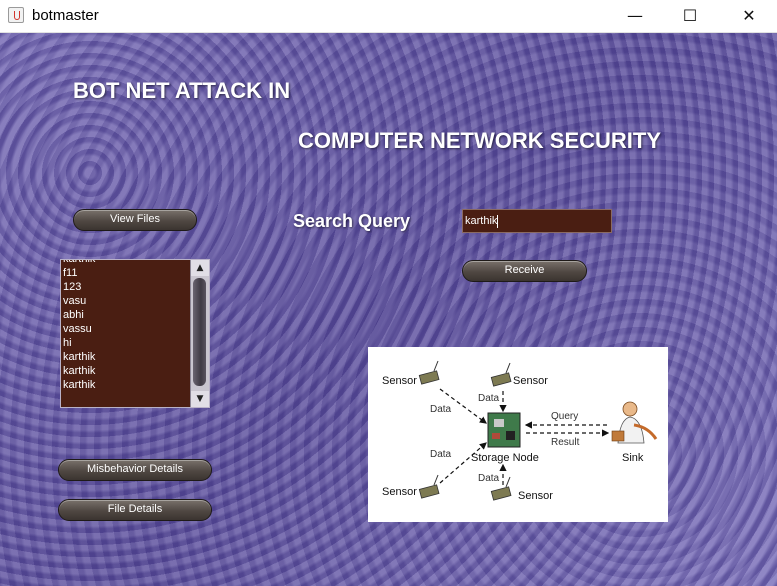 The height and width of the screenshot is (586, 777). What do you see at coordinates (127, 287) in the screenshot?
I see `list-item: 123` at bounding box center [127, 287].